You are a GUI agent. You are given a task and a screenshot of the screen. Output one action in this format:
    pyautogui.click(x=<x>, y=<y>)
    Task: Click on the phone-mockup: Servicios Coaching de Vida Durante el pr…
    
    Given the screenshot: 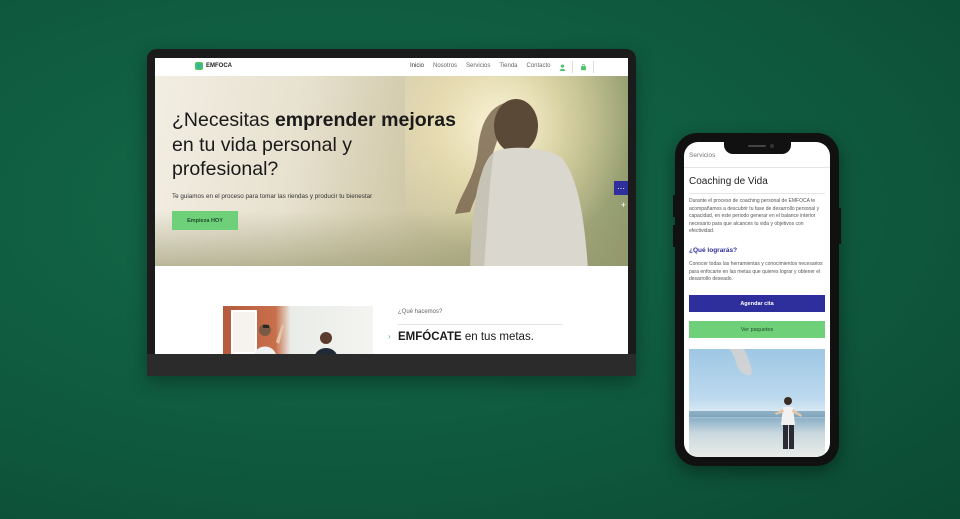 What is the action you would take?
    pyautogui.click(x=757, y=299)
    